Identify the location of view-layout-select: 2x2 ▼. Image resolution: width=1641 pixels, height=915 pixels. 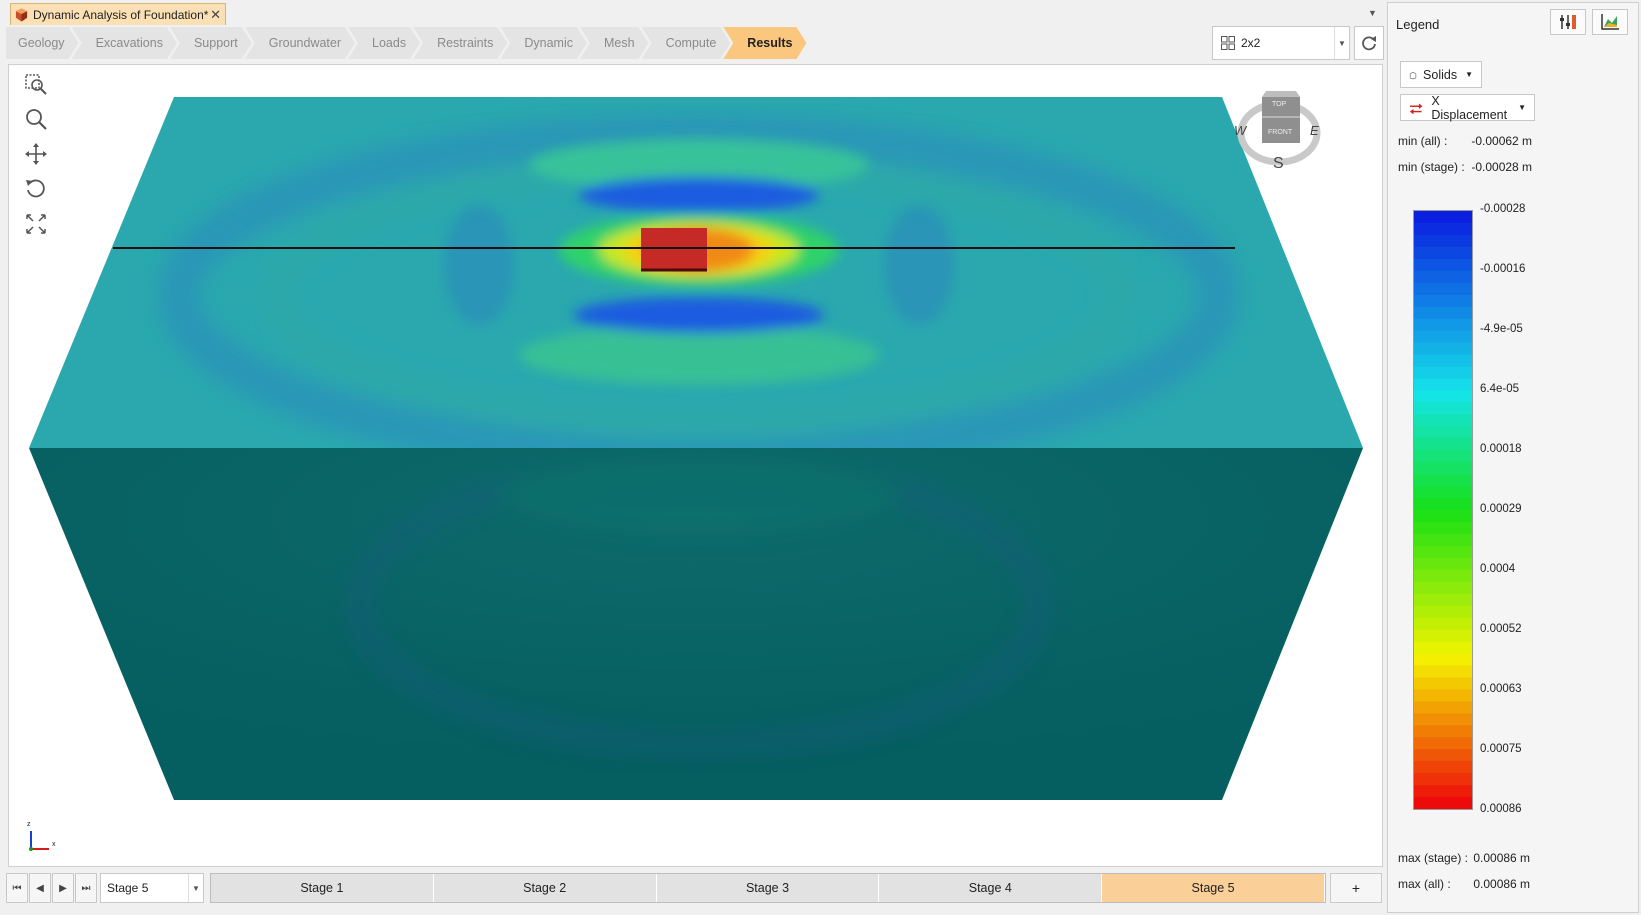
(1281, 43).